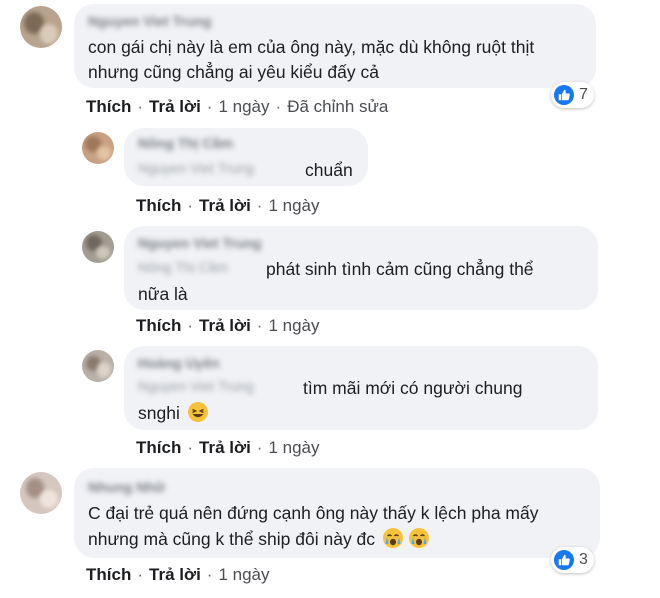  Describe the element at coordinates (583, 559) in the screenshot. I see `reaction-number: 3` at that location.